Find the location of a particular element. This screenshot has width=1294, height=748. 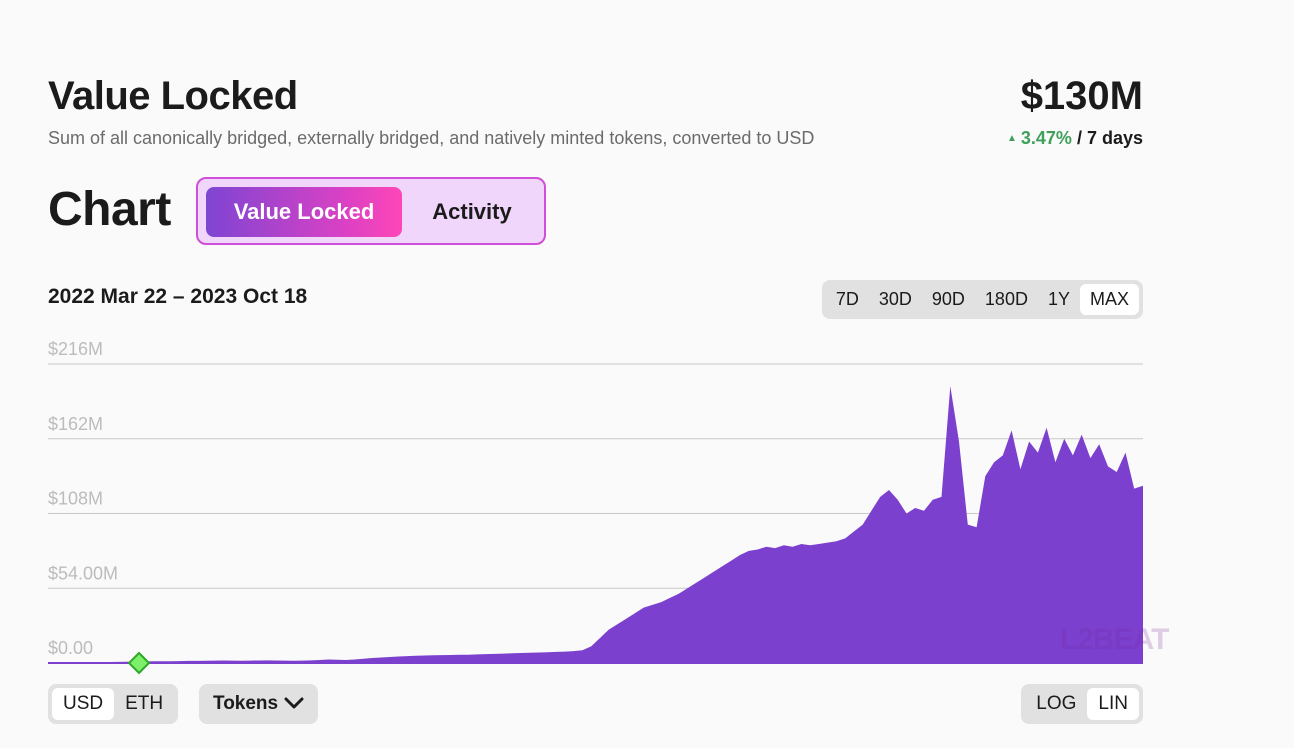

tab-value-locked: Value Locked is located at coordinates (304, 212).